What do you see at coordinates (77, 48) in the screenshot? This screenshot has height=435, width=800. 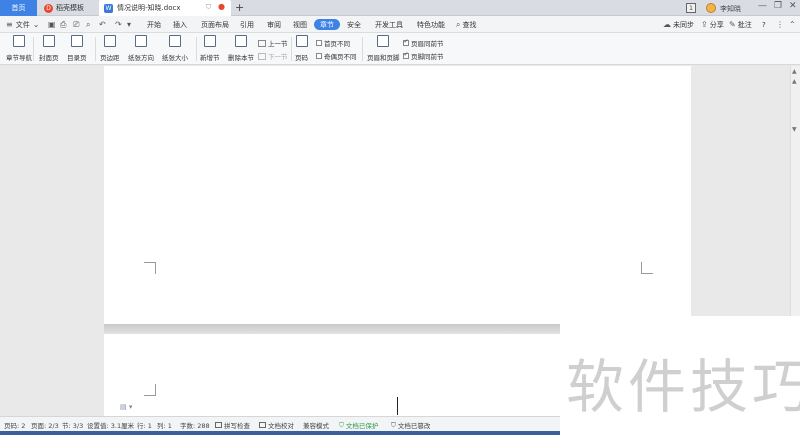 I see `toc-button: 目录页` at bounding box center [77, 48].